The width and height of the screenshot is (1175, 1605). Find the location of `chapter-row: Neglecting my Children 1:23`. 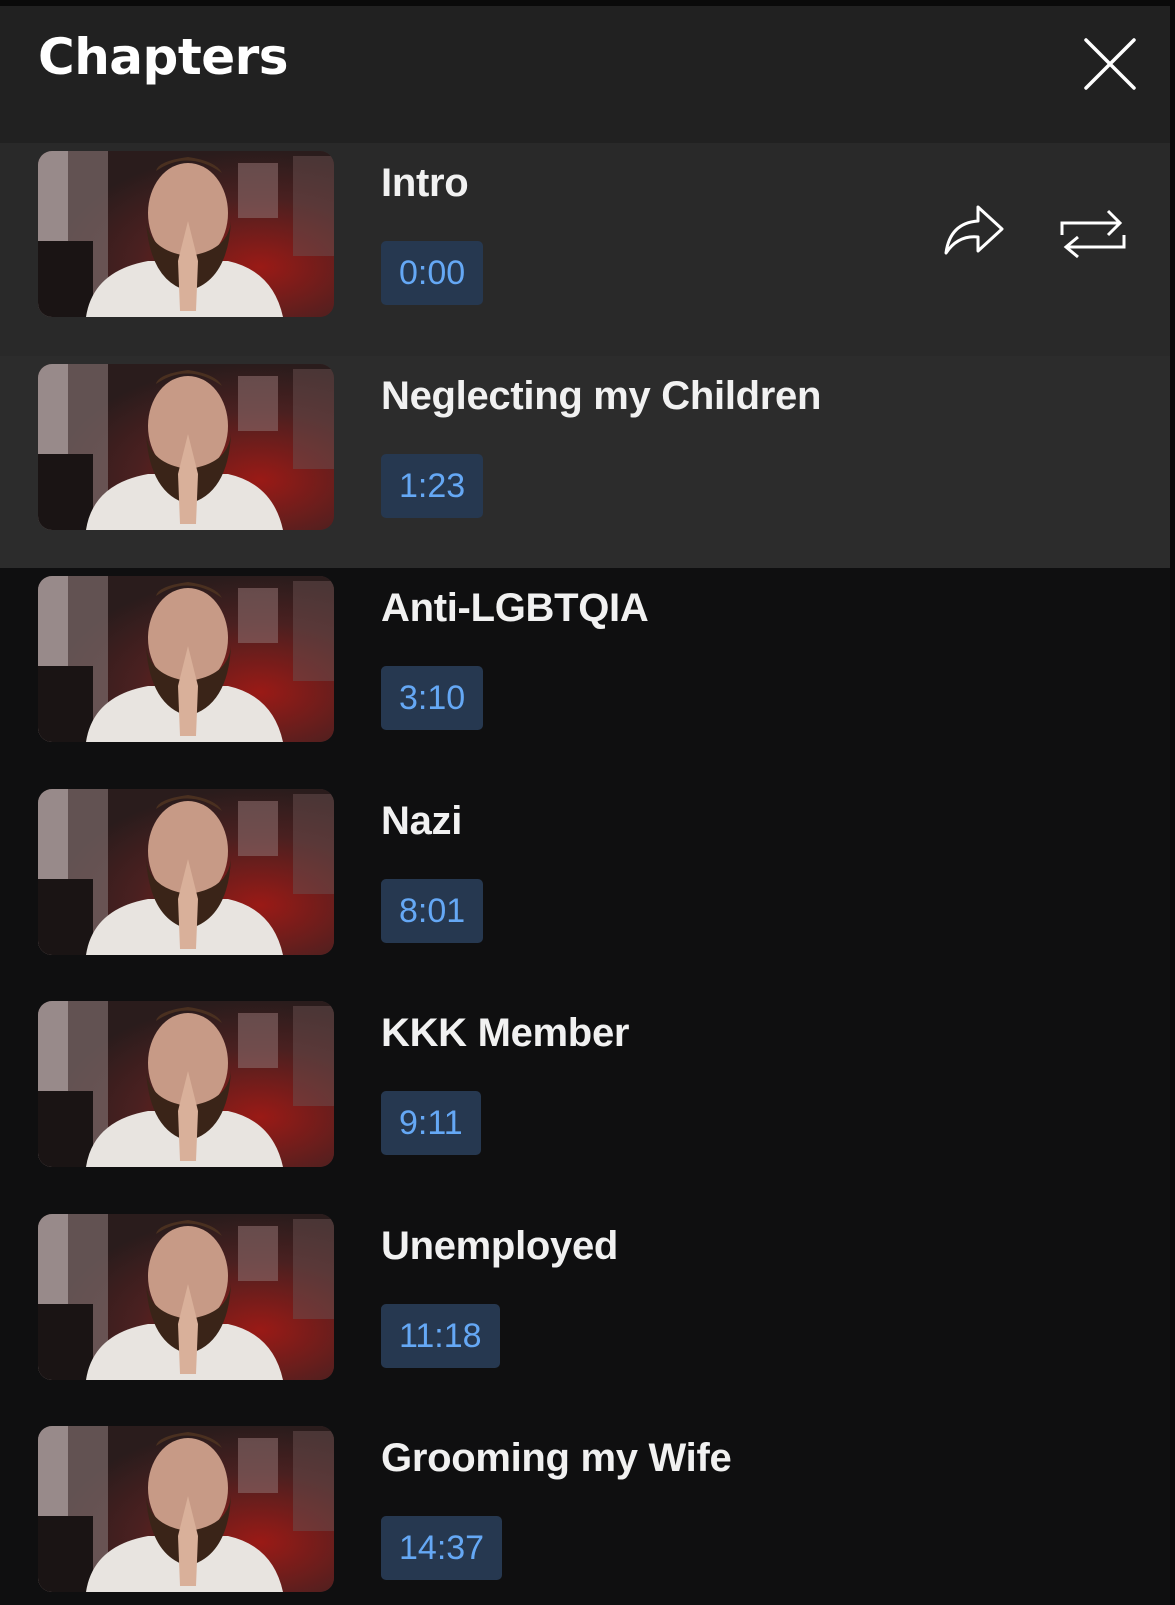

chapter-row: Neglecting my Children 1:23 is located at coordinates (585, 461).